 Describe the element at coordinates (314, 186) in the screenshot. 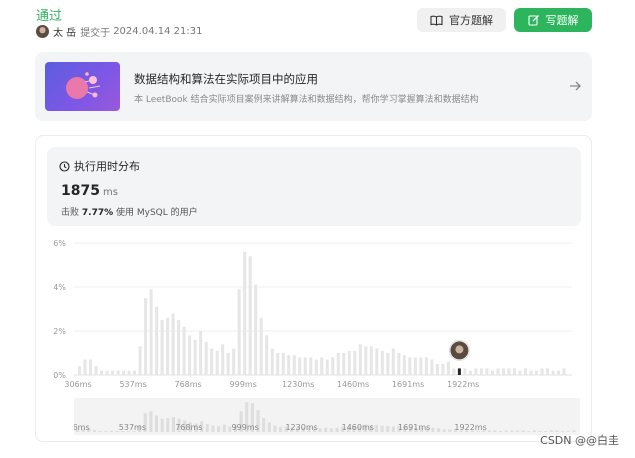

I see `runtime-summary: 执行用时分布 1875 ms 击败 7.77% 使用 MySQL 的用户` at that location.